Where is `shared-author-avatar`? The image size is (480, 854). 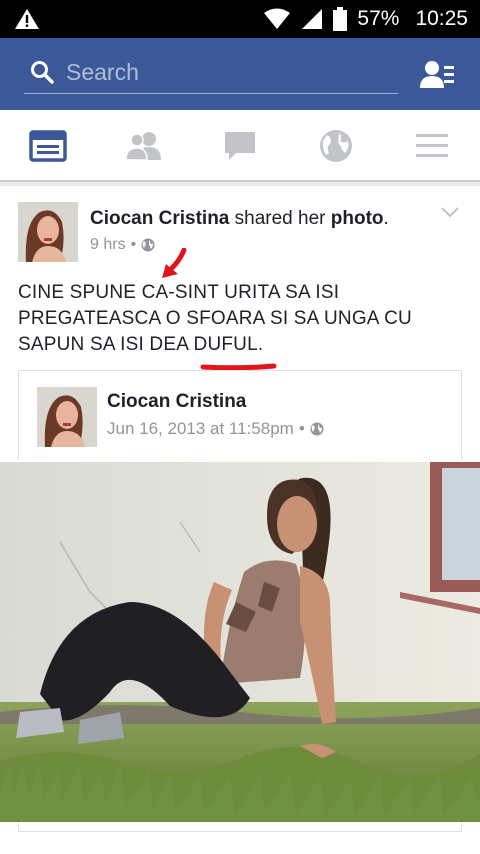 shared-author-avatar is located at coordinates (67, 417).